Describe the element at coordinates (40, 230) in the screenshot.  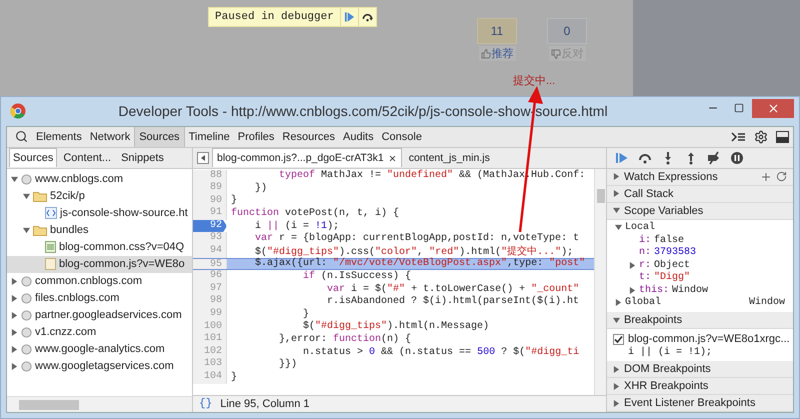
I see `folder-icon` at that location.